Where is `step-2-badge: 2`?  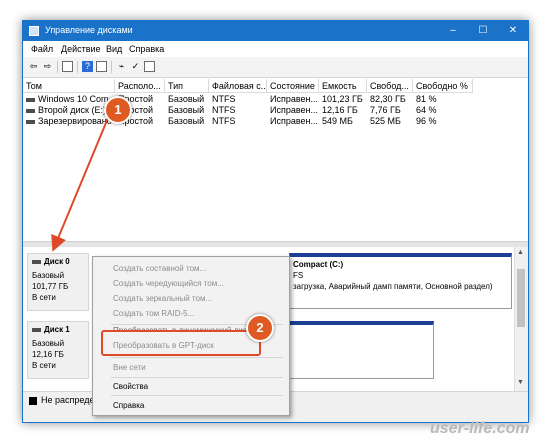
step-2-badge: 2 is located at coordinates (260, 328).